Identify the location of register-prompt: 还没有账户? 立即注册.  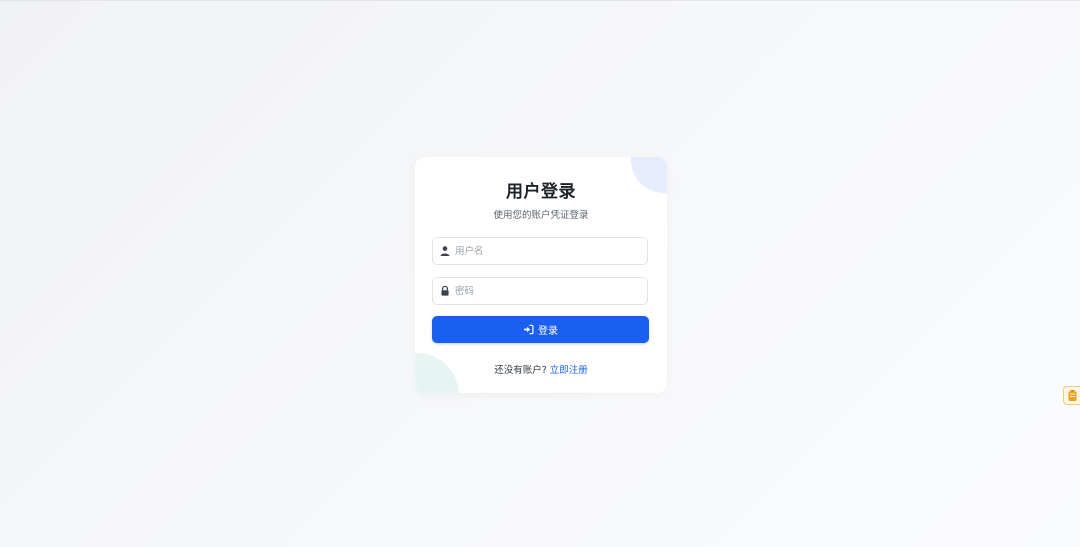
(541, 369).